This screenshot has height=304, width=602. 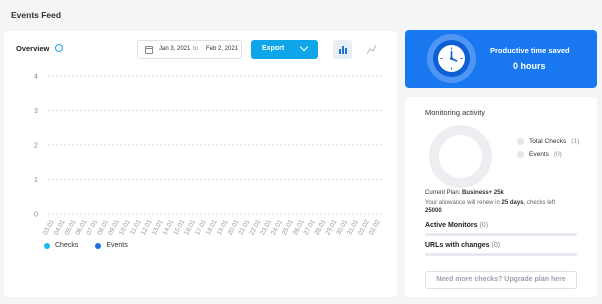 What do you see at coordinates (530, 50) in the screenshot?
I see `productive-title: Productive time saved` at bounding box center [530, 50].